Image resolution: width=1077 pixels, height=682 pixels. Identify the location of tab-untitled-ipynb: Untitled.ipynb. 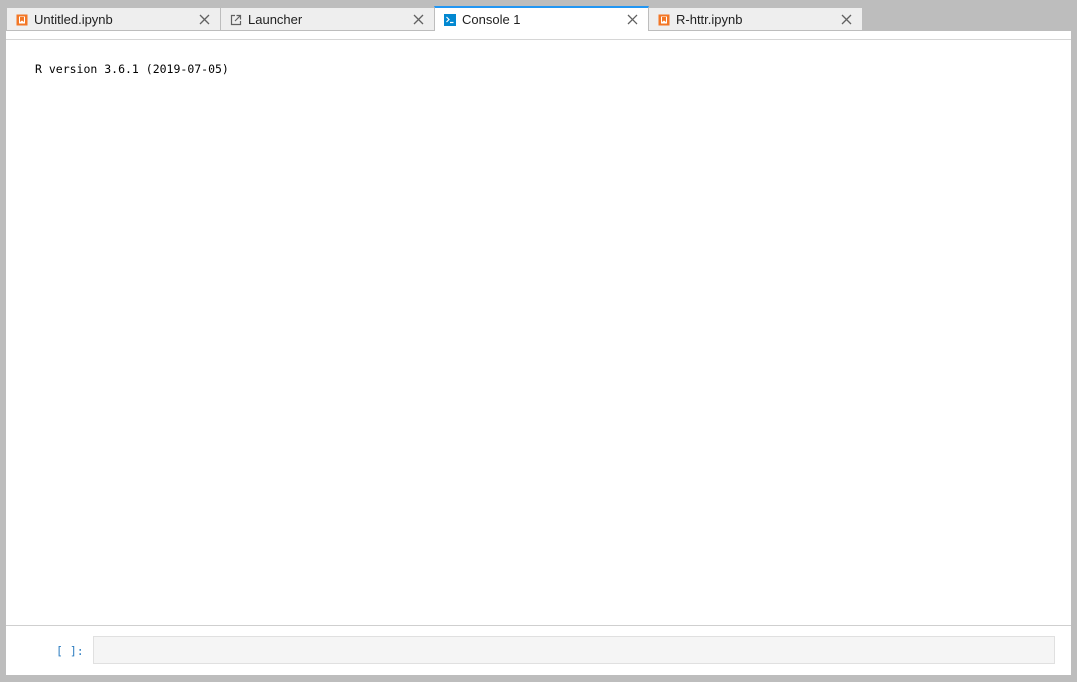
(113, 19).